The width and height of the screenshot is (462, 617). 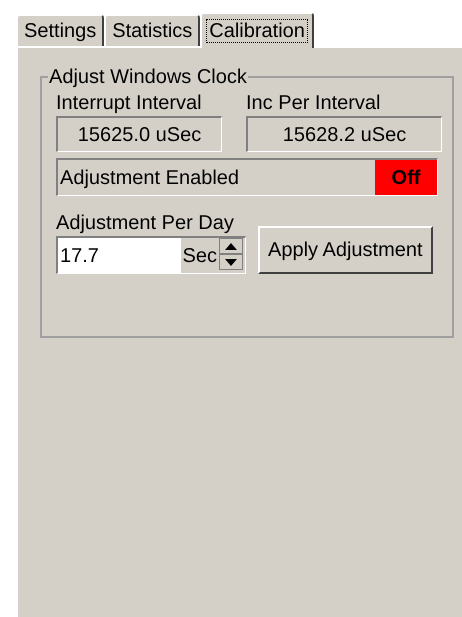 What do you see at coordinates (345, 250) in the screenshot?
I see `apply-adjustment-button: Apply Adjustment` at bounding box center [345, 250].